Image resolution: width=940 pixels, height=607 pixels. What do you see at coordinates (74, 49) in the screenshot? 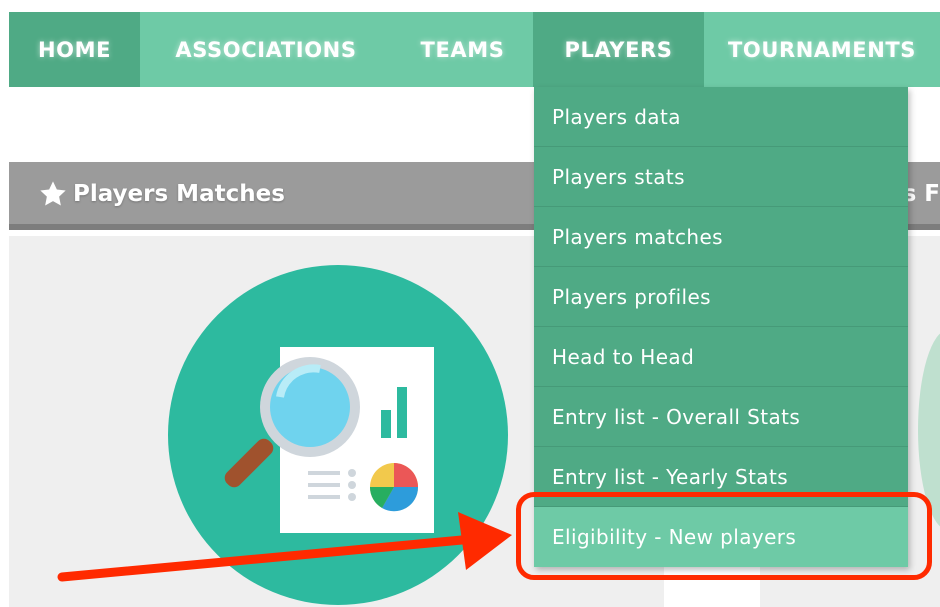
I see `nav-home: HOME` at bounding box center [74, 49].